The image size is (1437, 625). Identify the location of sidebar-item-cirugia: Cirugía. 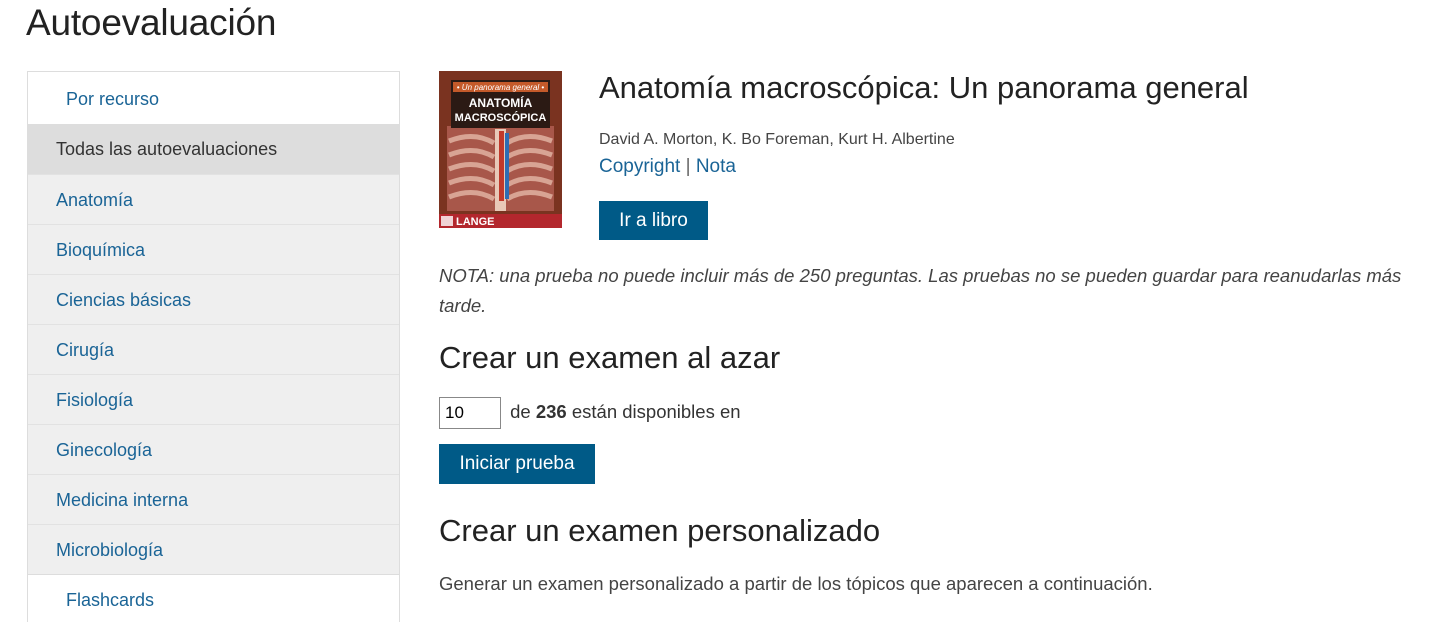
(213, 349).